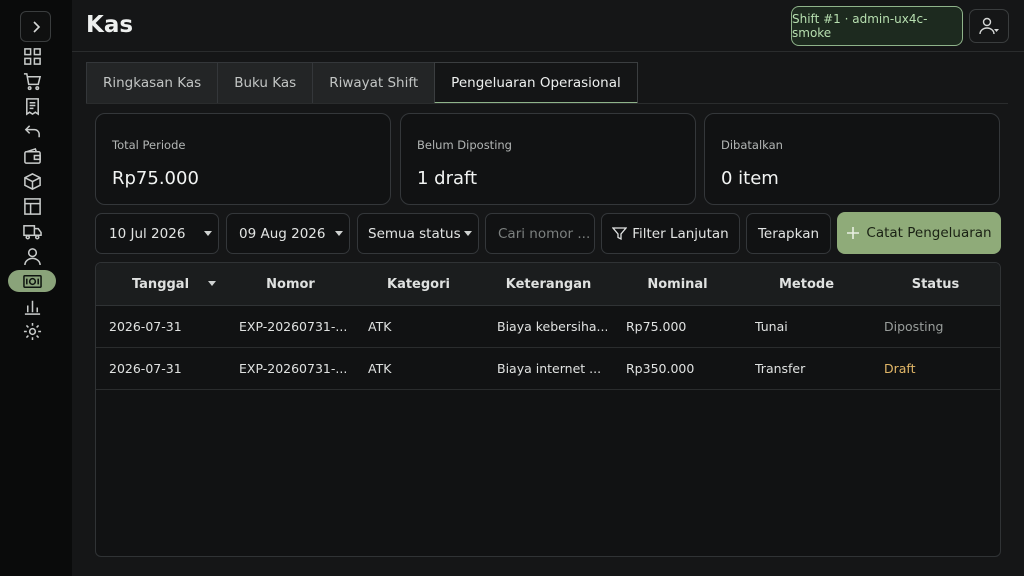  What do you see at coordinates (548, 51) in the screenshot?
I see `header-divider` at bounding box center [548, 51].